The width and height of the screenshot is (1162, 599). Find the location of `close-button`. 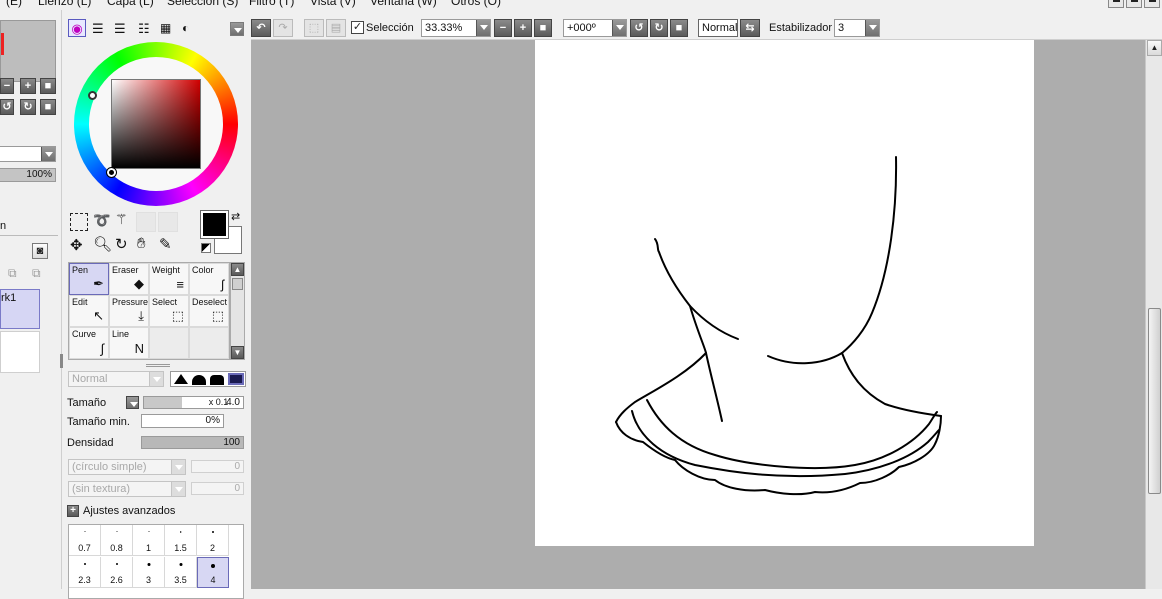

close-button is located at coordinates (1152, 4).